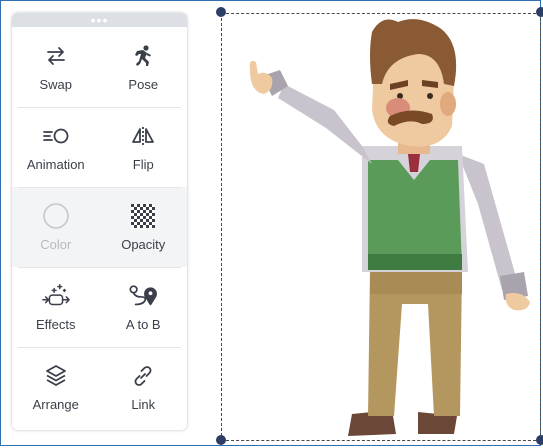 The height and width of the screenshot is (448, 543). Describe the element at coordinates (143, 136) in the screenshot. I see `flip-icon` at that location.